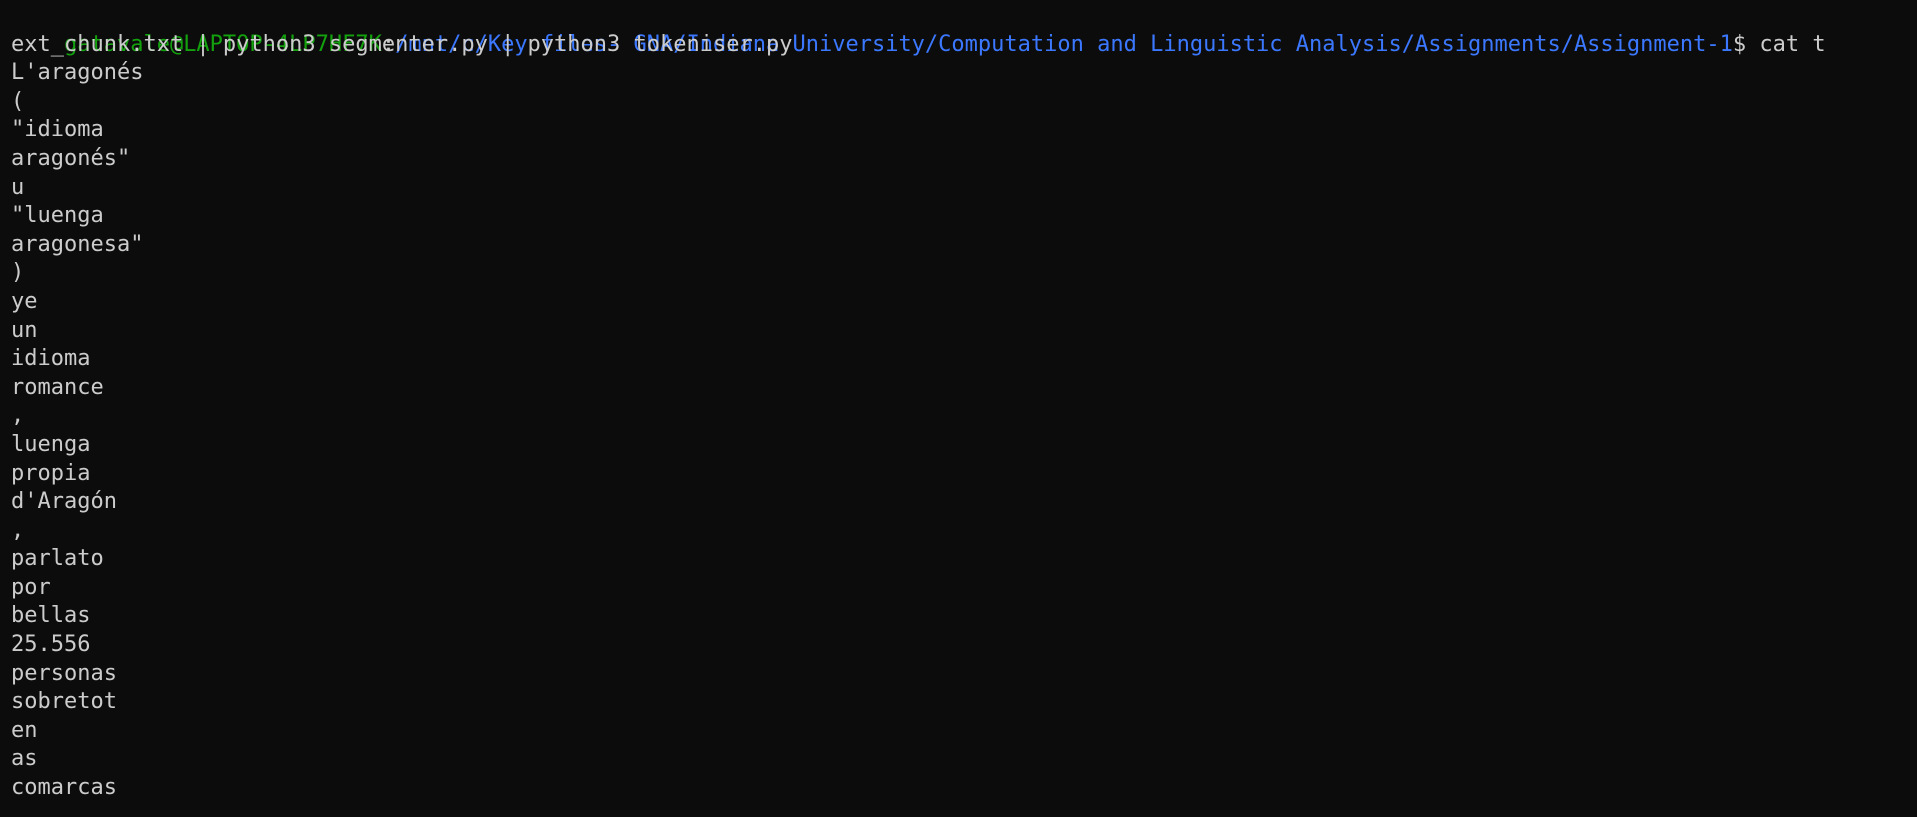  What do you see at coordinates (64, 702) in the screenshot?
I see `output-line: sobretot` at bounding box center [64, 702].